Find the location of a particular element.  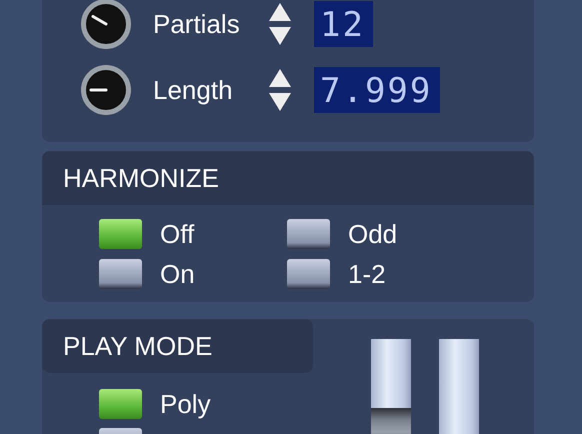

option-label: Odd is located at coordinates (373, 234).